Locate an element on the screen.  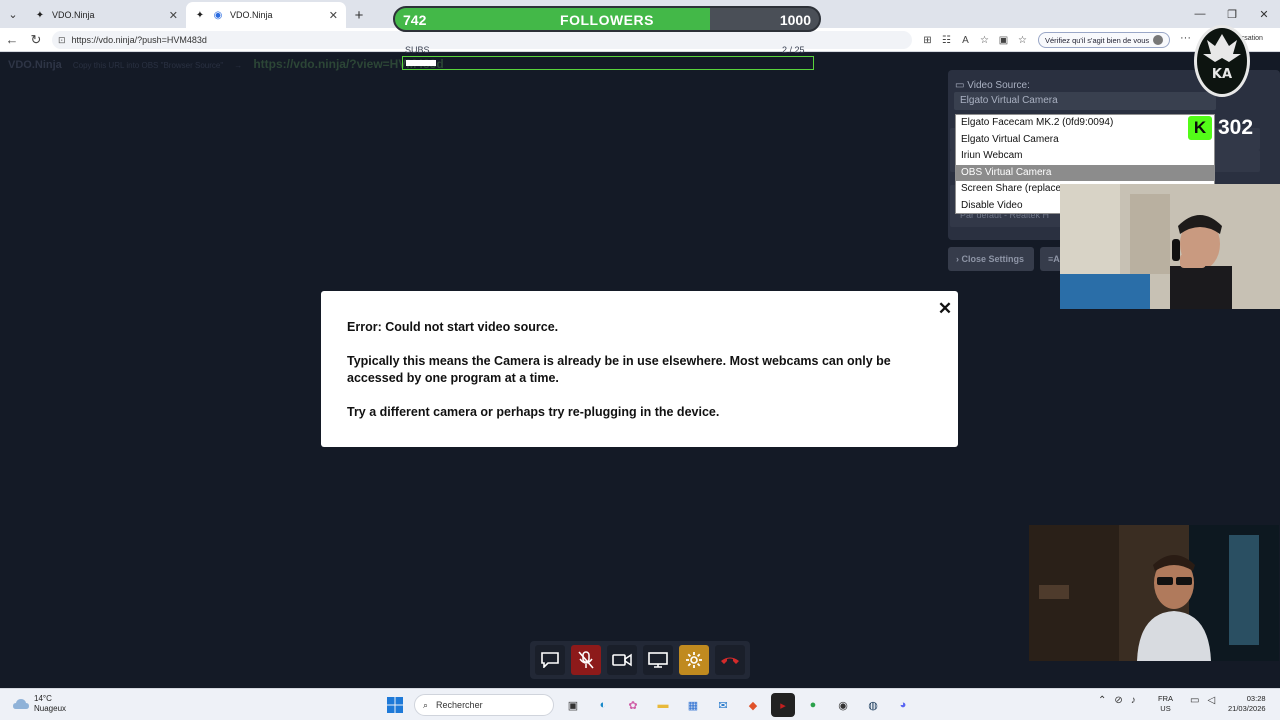
search-placeholder: Rechercher is located at coordinates (459, 705).